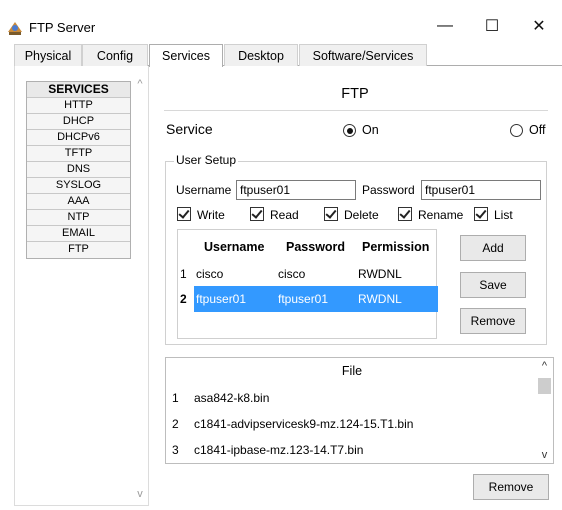 Image resolution: width=562 pixels, height=510 pixels. Describe the element at coordinates (78, 234) in the screenshot. I see `service-item-email: EMAIL` at that location.